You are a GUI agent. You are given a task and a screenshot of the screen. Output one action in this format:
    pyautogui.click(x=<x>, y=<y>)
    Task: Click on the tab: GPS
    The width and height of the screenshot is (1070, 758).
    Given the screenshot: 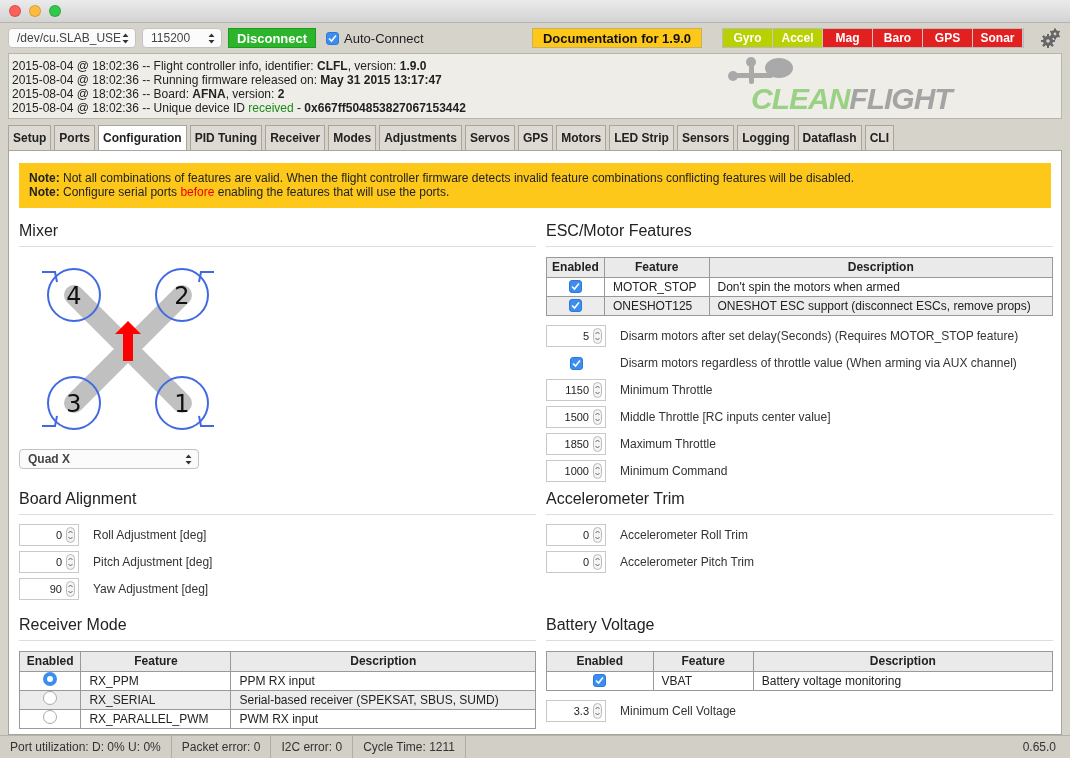 What is the action you would take?
    pyautogui.click(x=535, y=137)
    